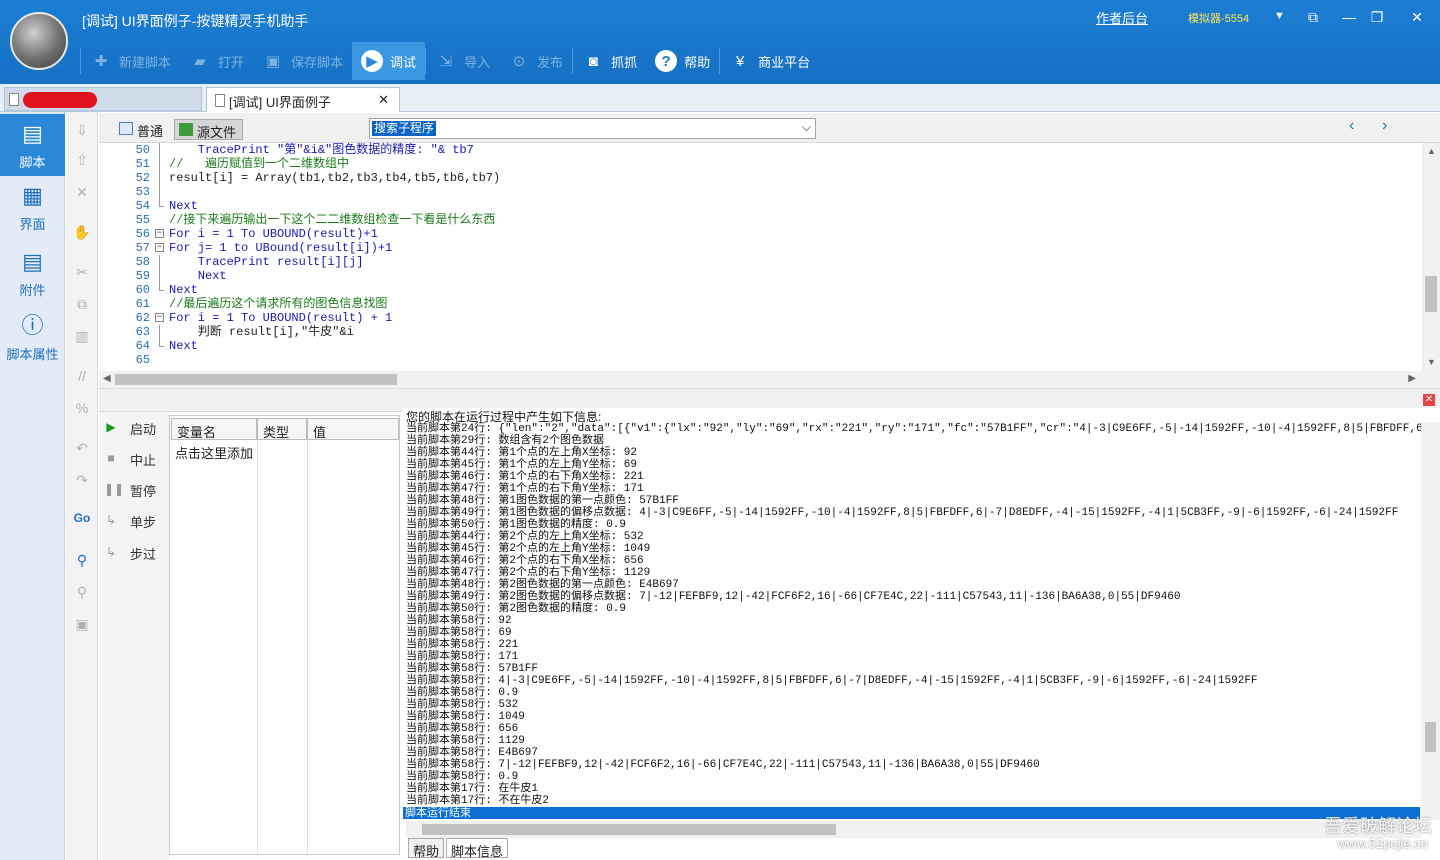  I want to click on tab-close-icon: ✕, so click(383, 100).